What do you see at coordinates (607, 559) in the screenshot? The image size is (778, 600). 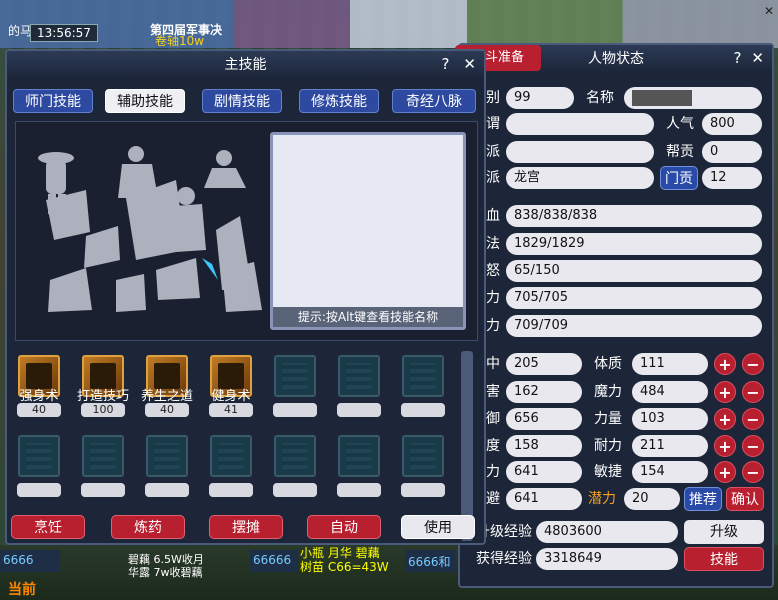 I see `gain-exp-value: 3318649` at bounding box center [607, 559].